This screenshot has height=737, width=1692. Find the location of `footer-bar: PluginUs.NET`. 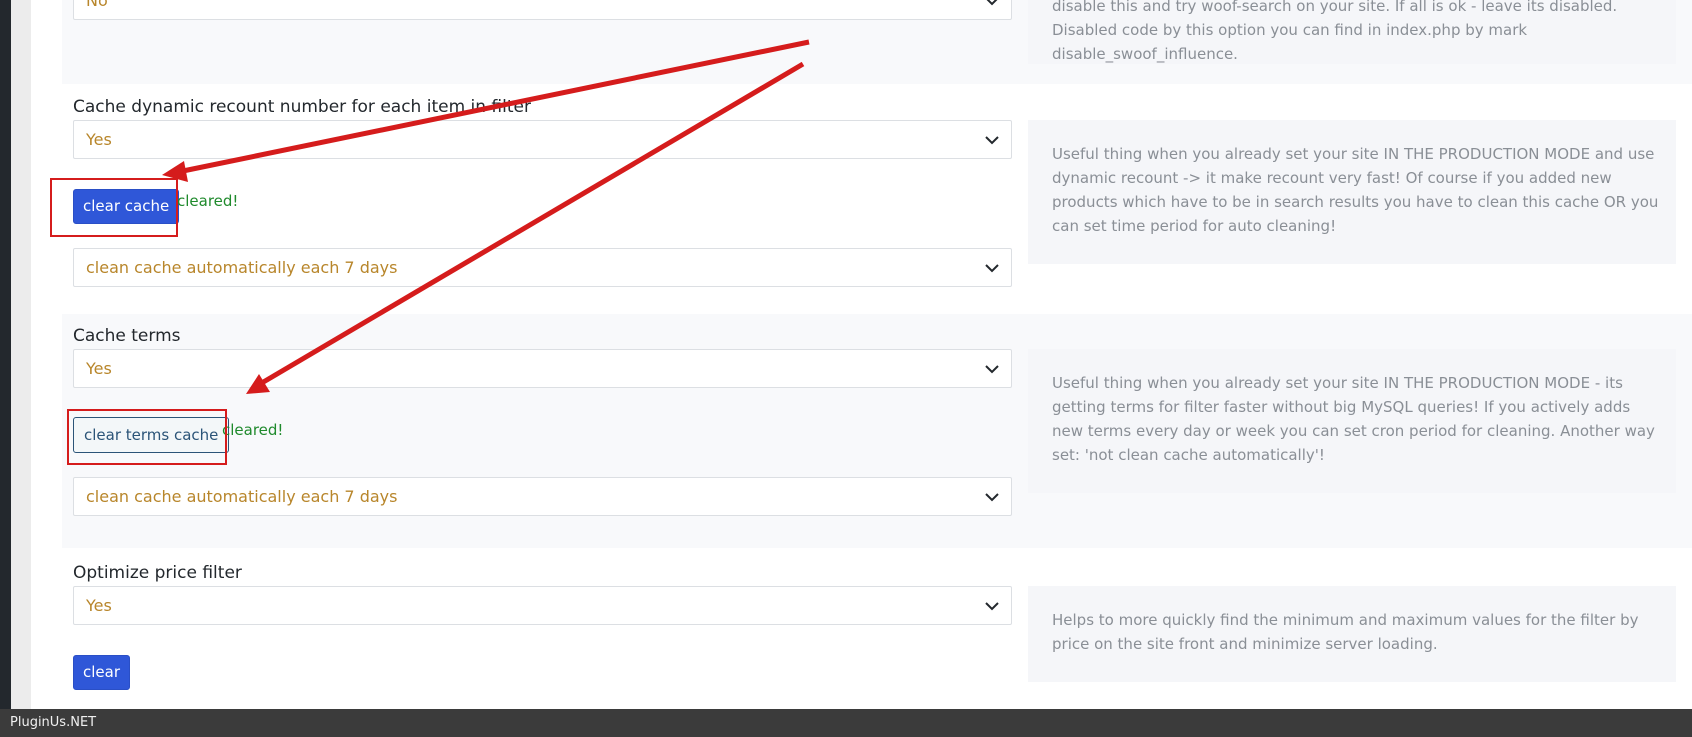

footer-bar: PluginUs.NET is located at coordinates (846, 723).